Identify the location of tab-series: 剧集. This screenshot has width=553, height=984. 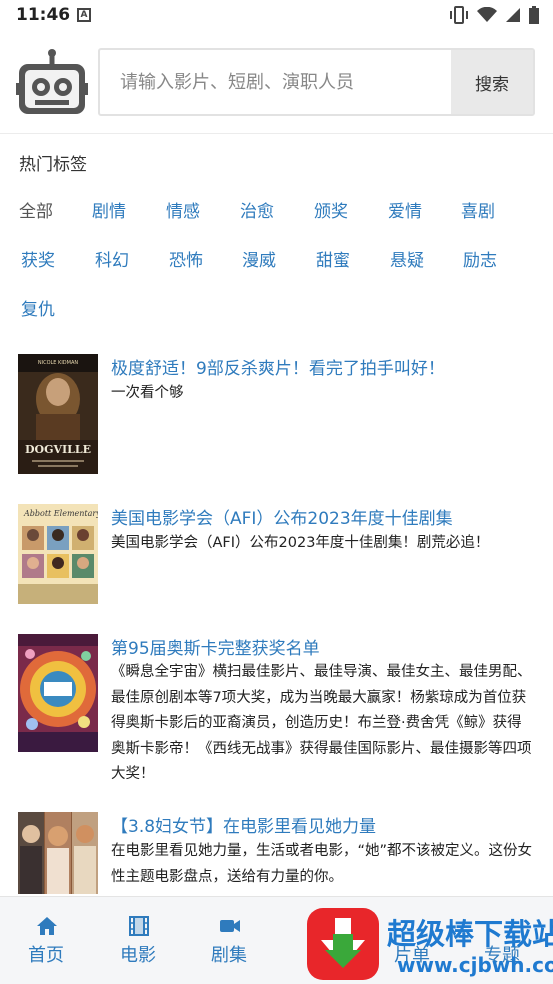
(229, 940).